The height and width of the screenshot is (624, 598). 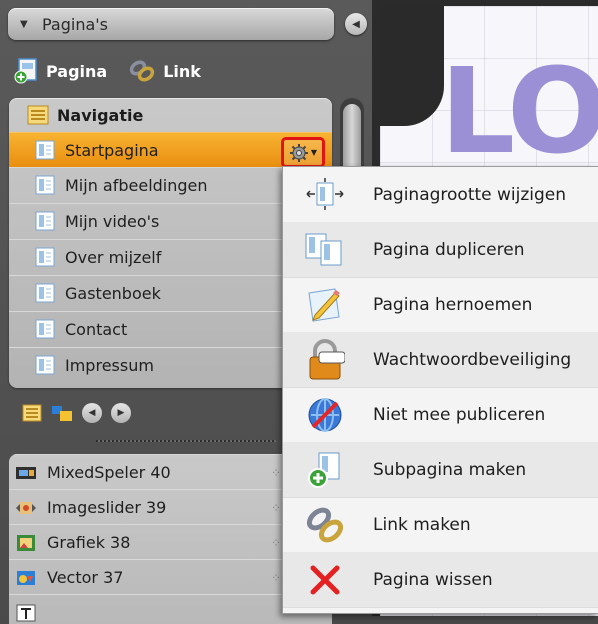 I want to click on pages-section-header: ▼ Pagina's, so click(x=171, y=24).